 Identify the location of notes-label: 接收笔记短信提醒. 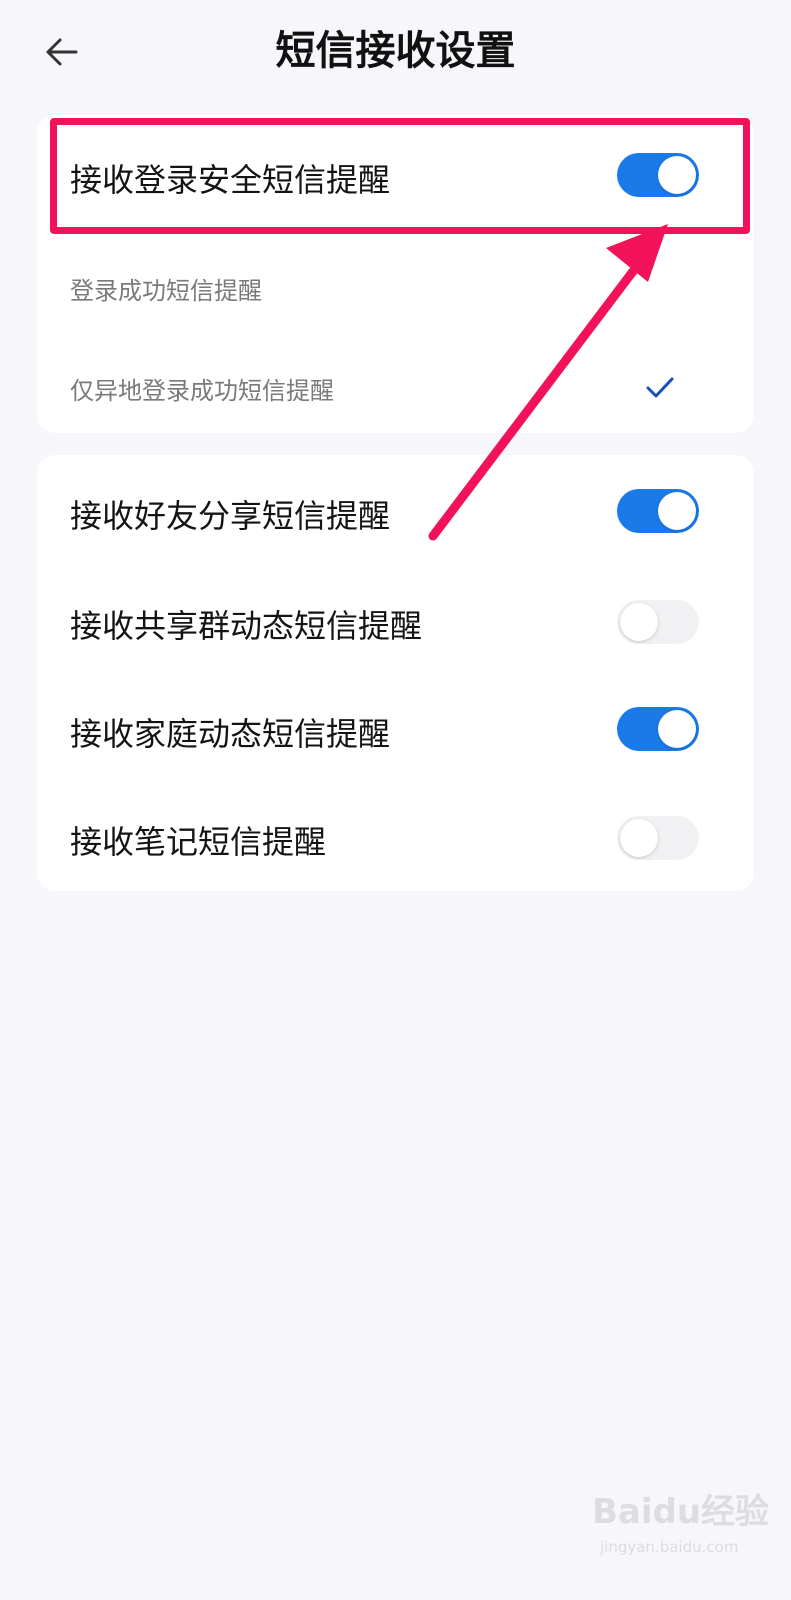
(198, 842).